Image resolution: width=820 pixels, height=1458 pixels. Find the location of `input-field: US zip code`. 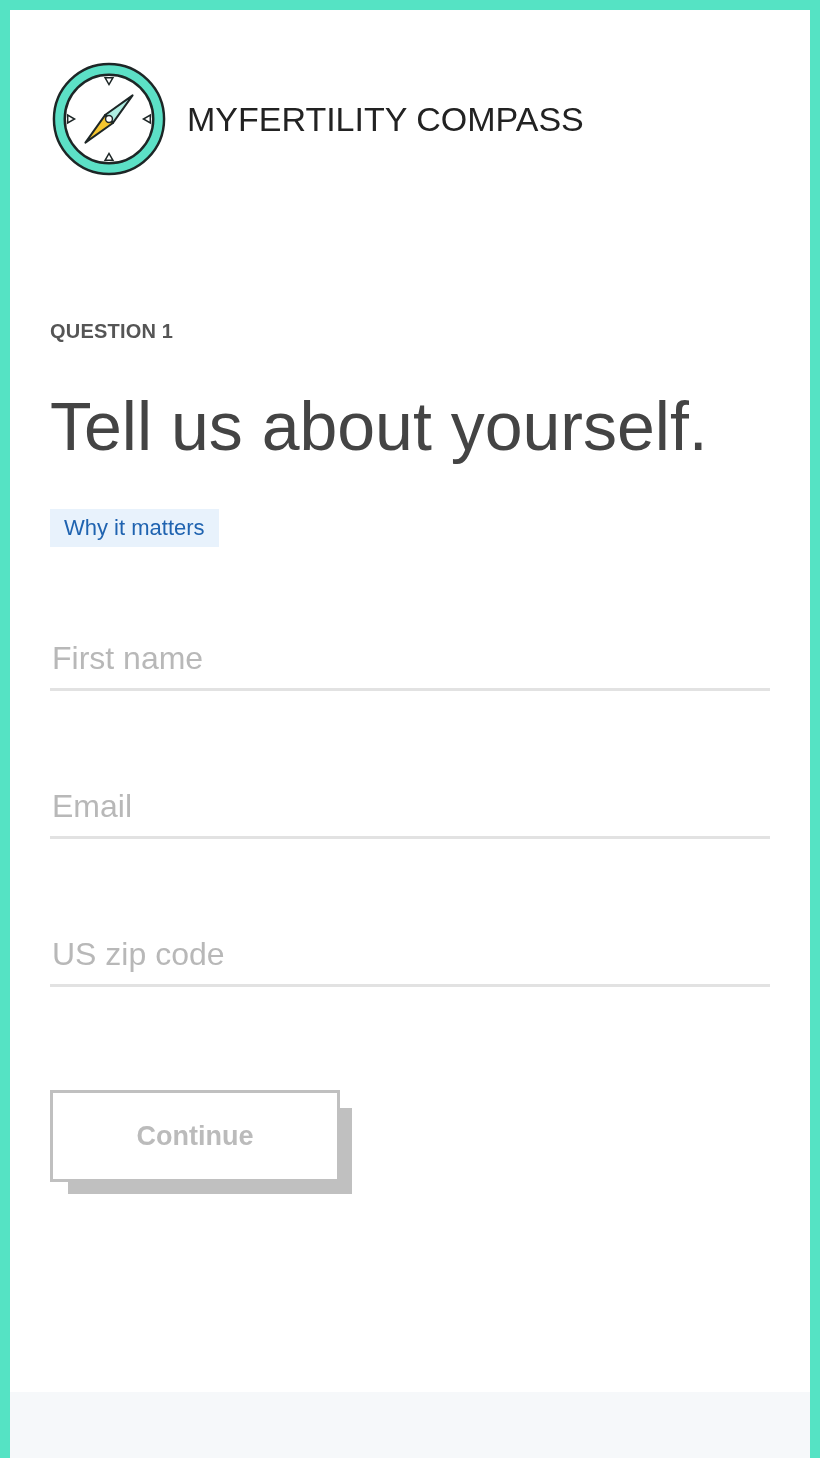

input-field: US zip code is located at coordinates (410, 955).